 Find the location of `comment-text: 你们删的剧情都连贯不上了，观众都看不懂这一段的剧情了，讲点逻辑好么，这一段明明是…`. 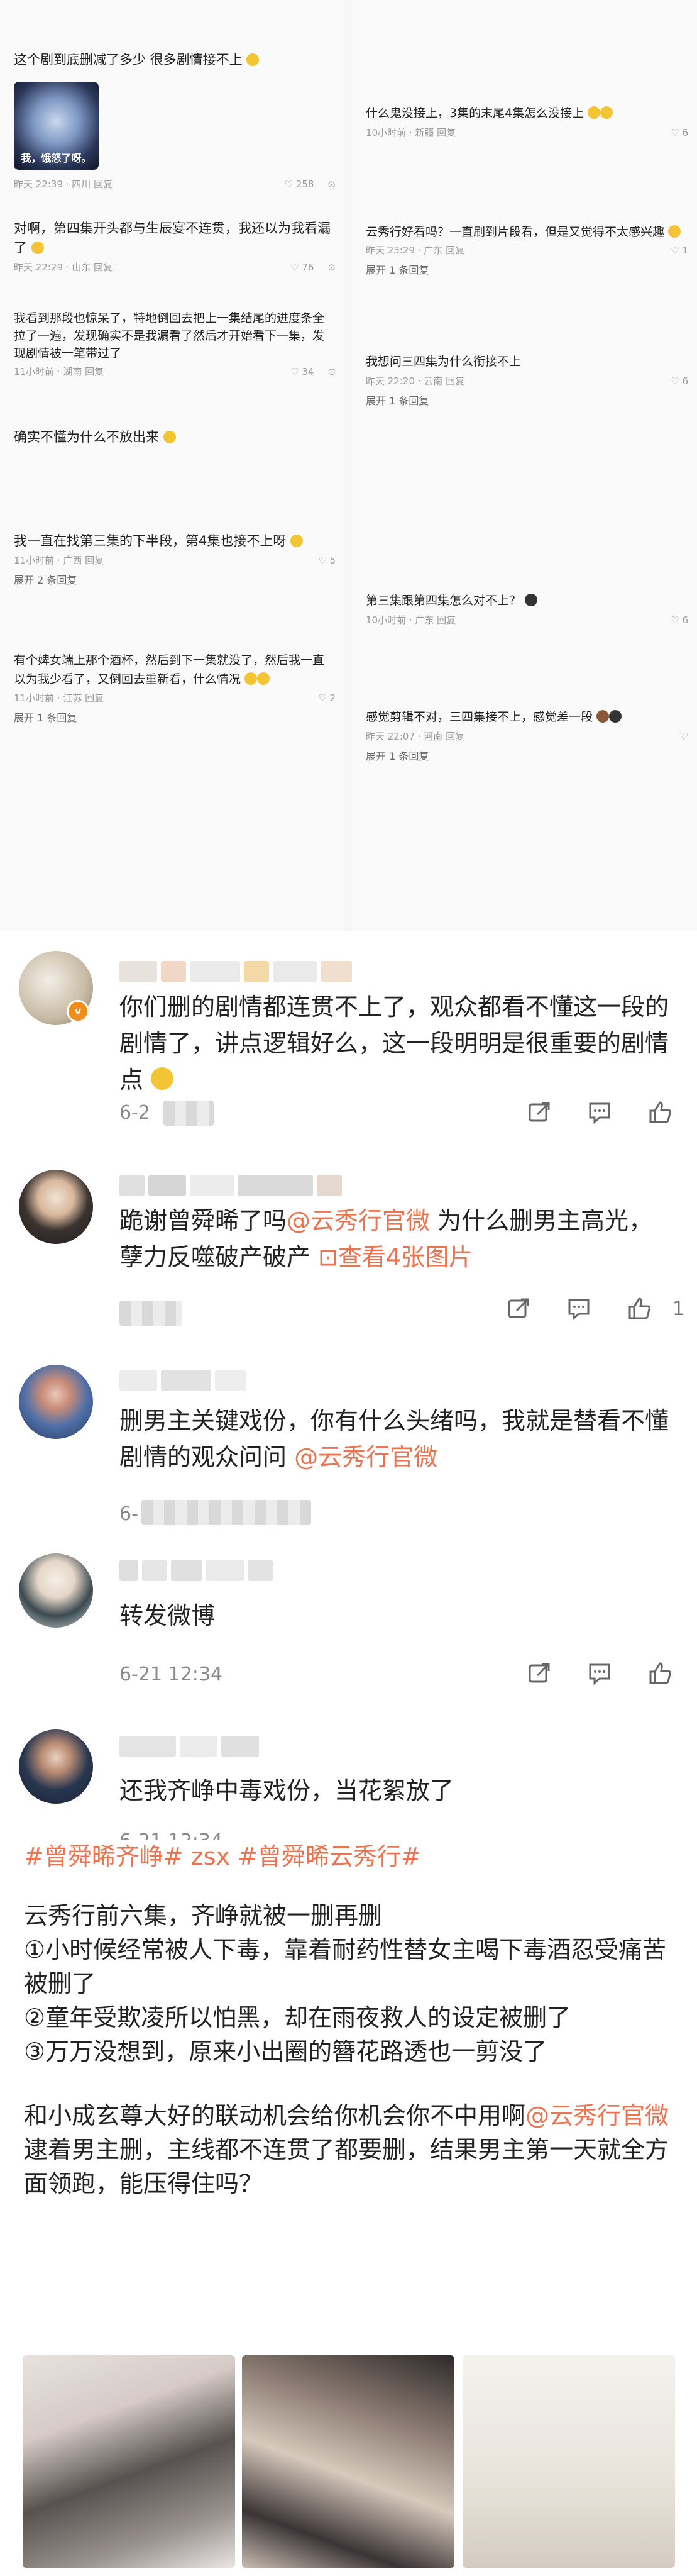

comment-text: 你们删的剧情都连贯不上了，观众都看不懂这一段的剧情了，讲点逻辑好么，这一段明明是… is located at coordinates (394, 1043).